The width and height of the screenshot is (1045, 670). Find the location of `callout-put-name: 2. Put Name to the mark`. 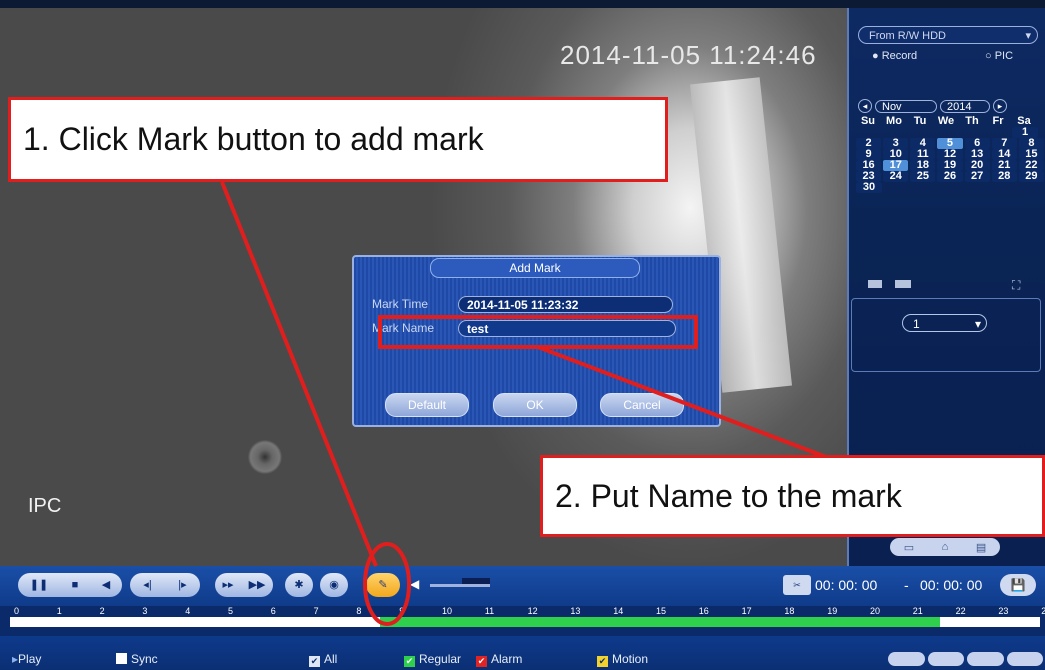

callout-put-name: 2. Put Name to the mark is located at coordinates (792, 496).